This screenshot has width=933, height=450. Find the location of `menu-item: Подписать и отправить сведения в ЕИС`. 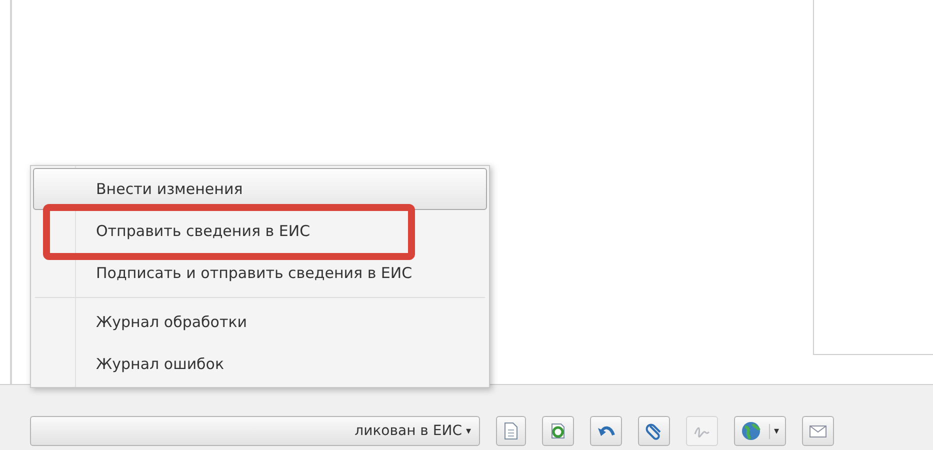

menu-item: Подписать и отправить сведения в ЕИС is located at coordinates (260, 273).